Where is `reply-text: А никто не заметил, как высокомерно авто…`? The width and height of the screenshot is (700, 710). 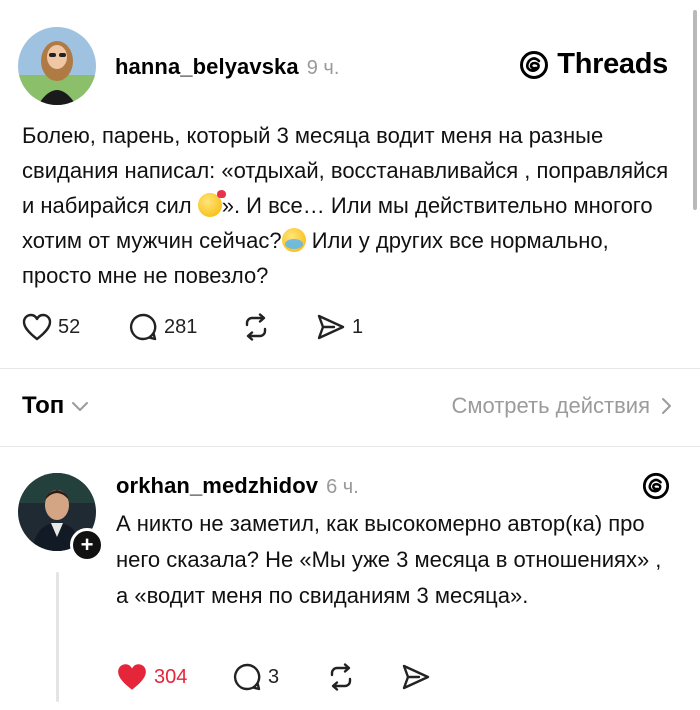
reply-text: А никто не заметил, как высокомерно авто… is located at coordinates (389, 559).